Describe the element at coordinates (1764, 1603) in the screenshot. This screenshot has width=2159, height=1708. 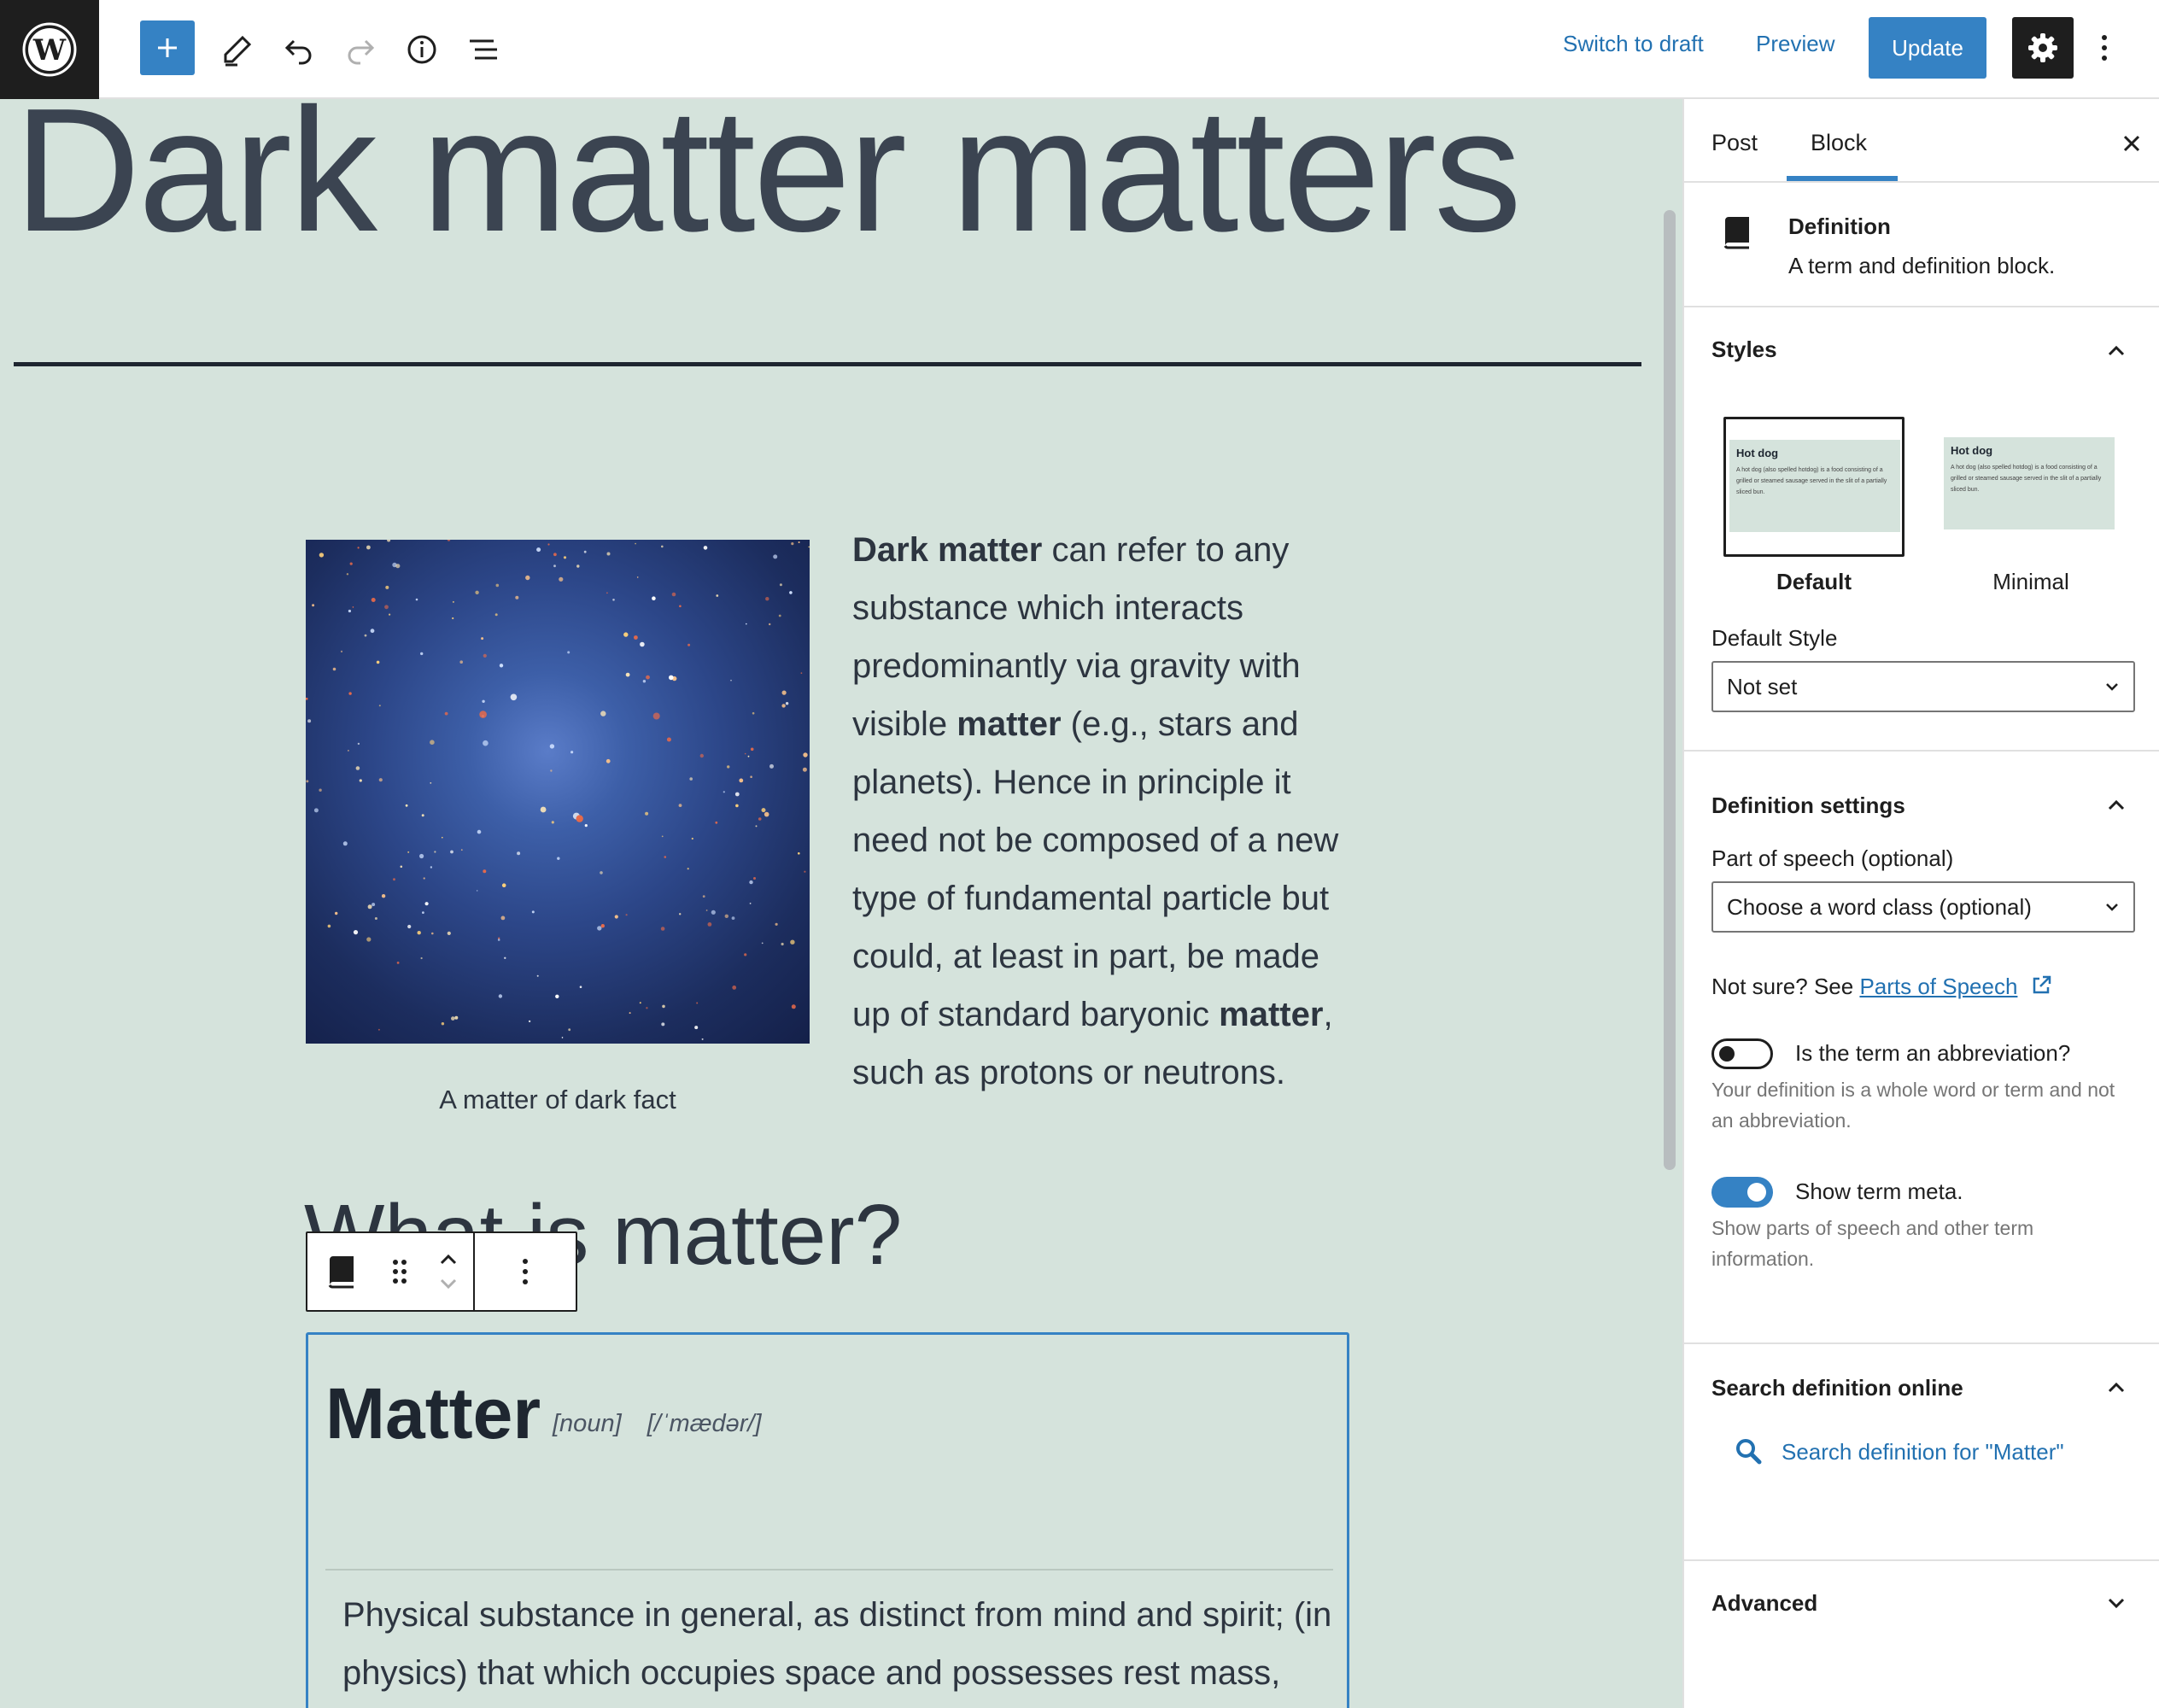
I see `advanced-panel-title: Advanced` at that location.